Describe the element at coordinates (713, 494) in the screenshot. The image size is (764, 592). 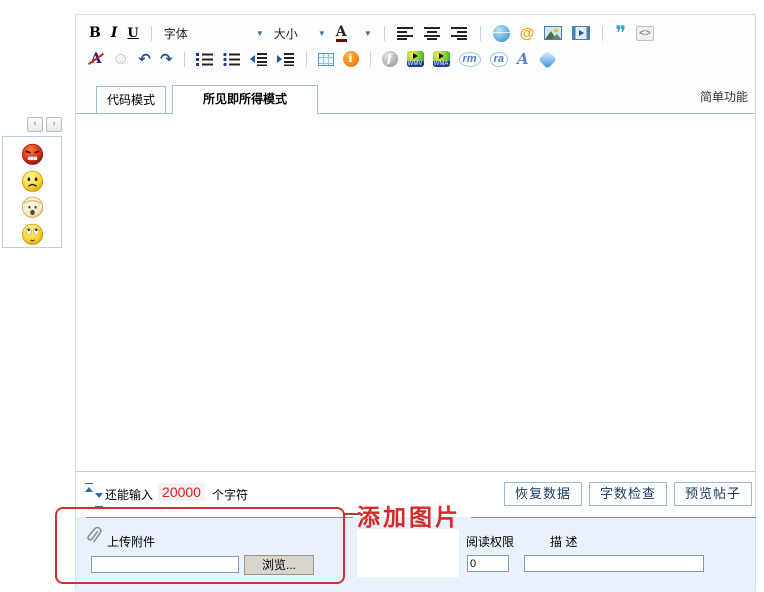
I see `preview-post-button: 预览帖子` at that location.